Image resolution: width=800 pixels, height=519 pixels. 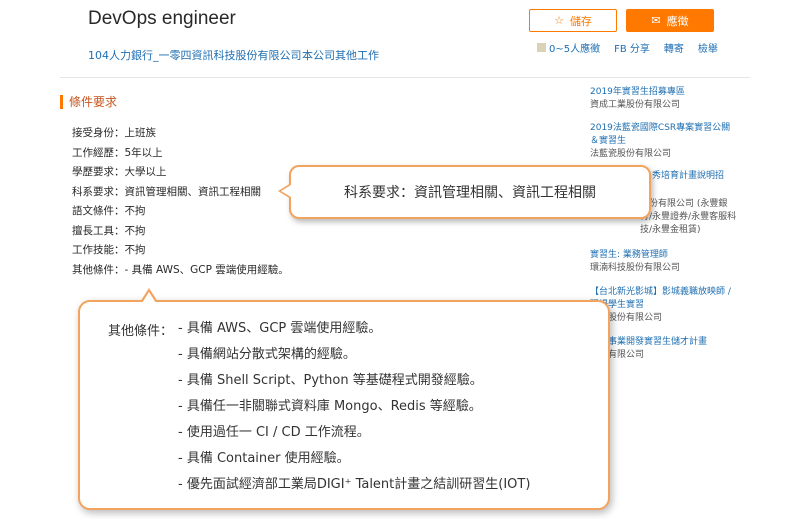 What do you see at coordinates (330, 406) in the screenshot?
I see `condition-line: - 具備任一非關聯式資料庫 Mongo、Redis 等經驗。` at bounding box center [330, 406].